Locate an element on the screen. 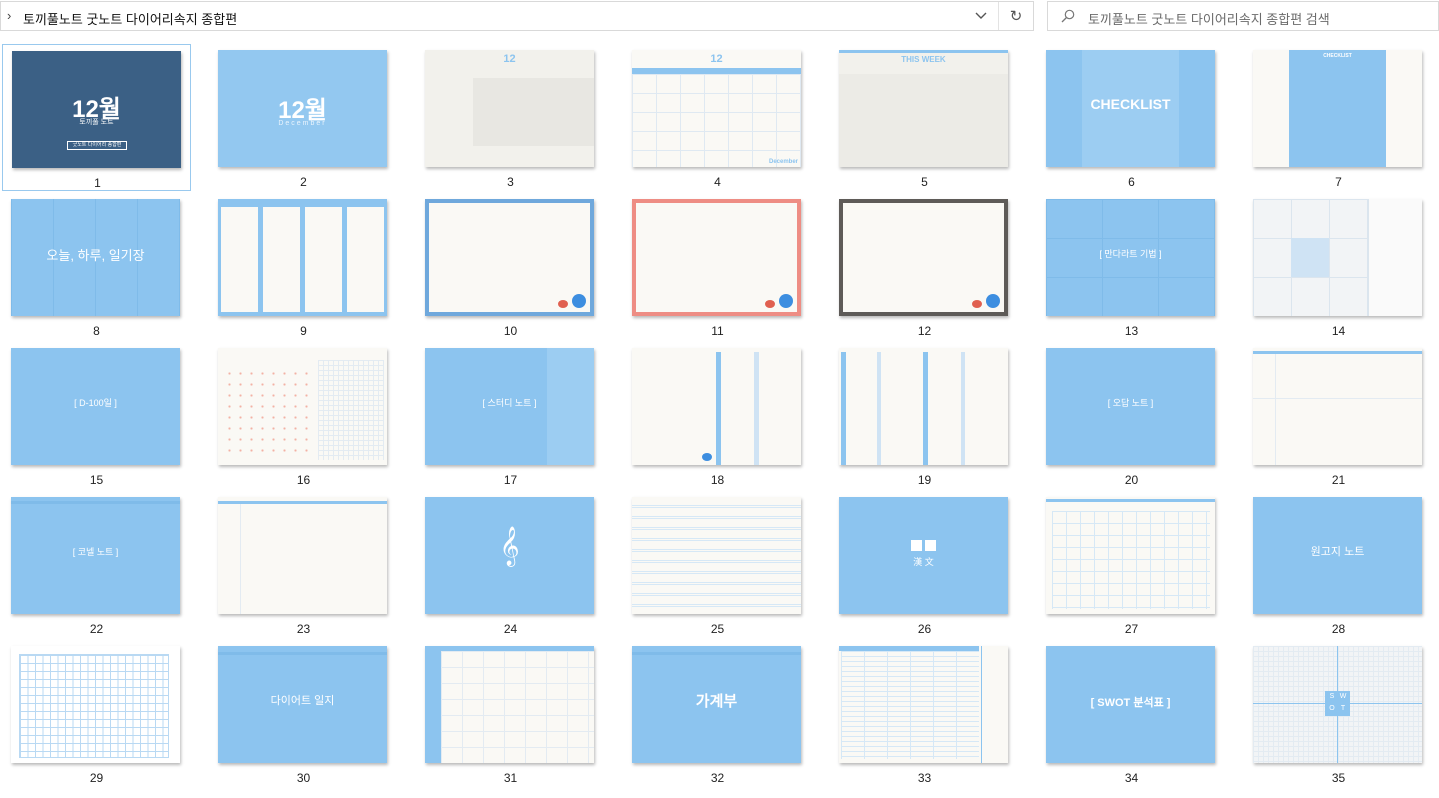 Image resolution: width=1439 pixels, height=798 pixels. memo-grid is located at coordinates (351, 410).